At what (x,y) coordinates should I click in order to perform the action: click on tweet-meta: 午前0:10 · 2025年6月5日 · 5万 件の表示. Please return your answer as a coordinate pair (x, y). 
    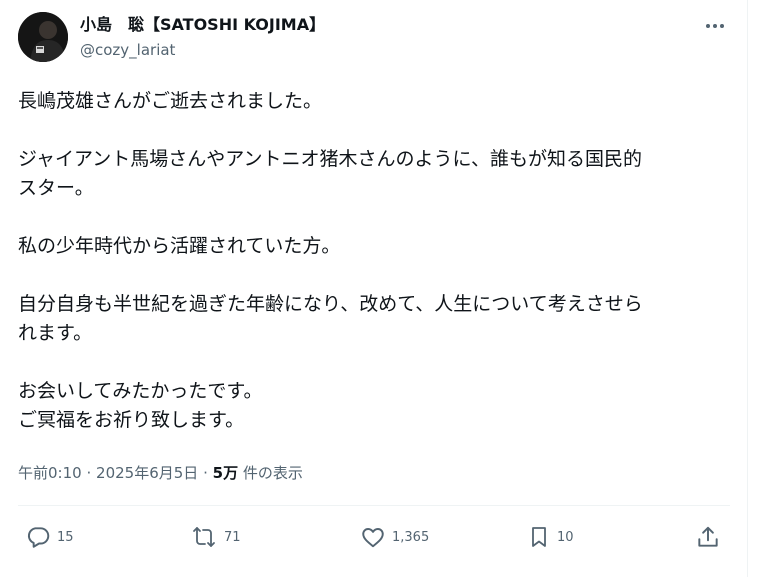
    Looking at the image, I should click on (160, 473).